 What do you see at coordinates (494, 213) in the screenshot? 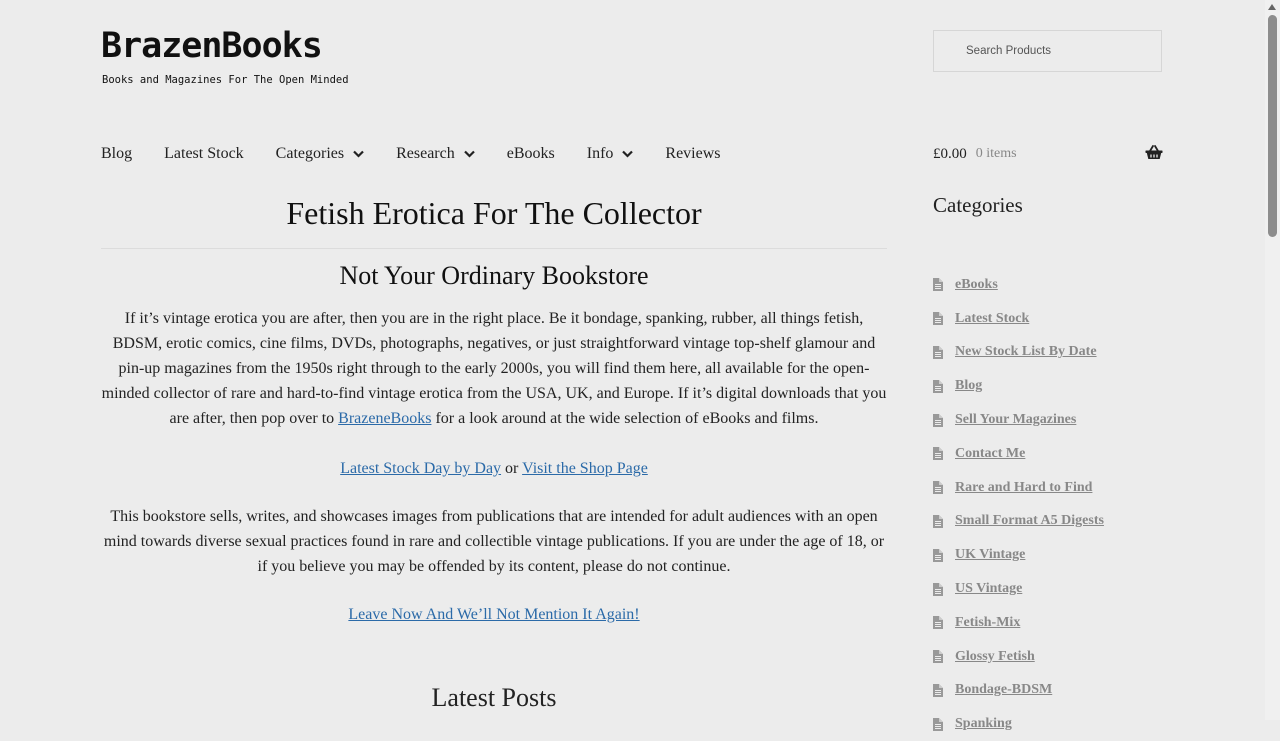
I see `page-title: Fetish Erotica For The Collector` at bounding box center [494, 213].